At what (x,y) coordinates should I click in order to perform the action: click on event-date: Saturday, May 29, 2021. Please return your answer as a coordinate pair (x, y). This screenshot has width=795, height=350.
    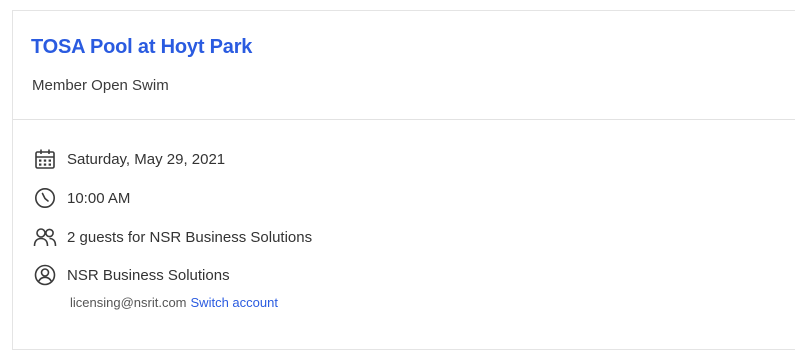
    Looking at the image, I should click on (146, 159).